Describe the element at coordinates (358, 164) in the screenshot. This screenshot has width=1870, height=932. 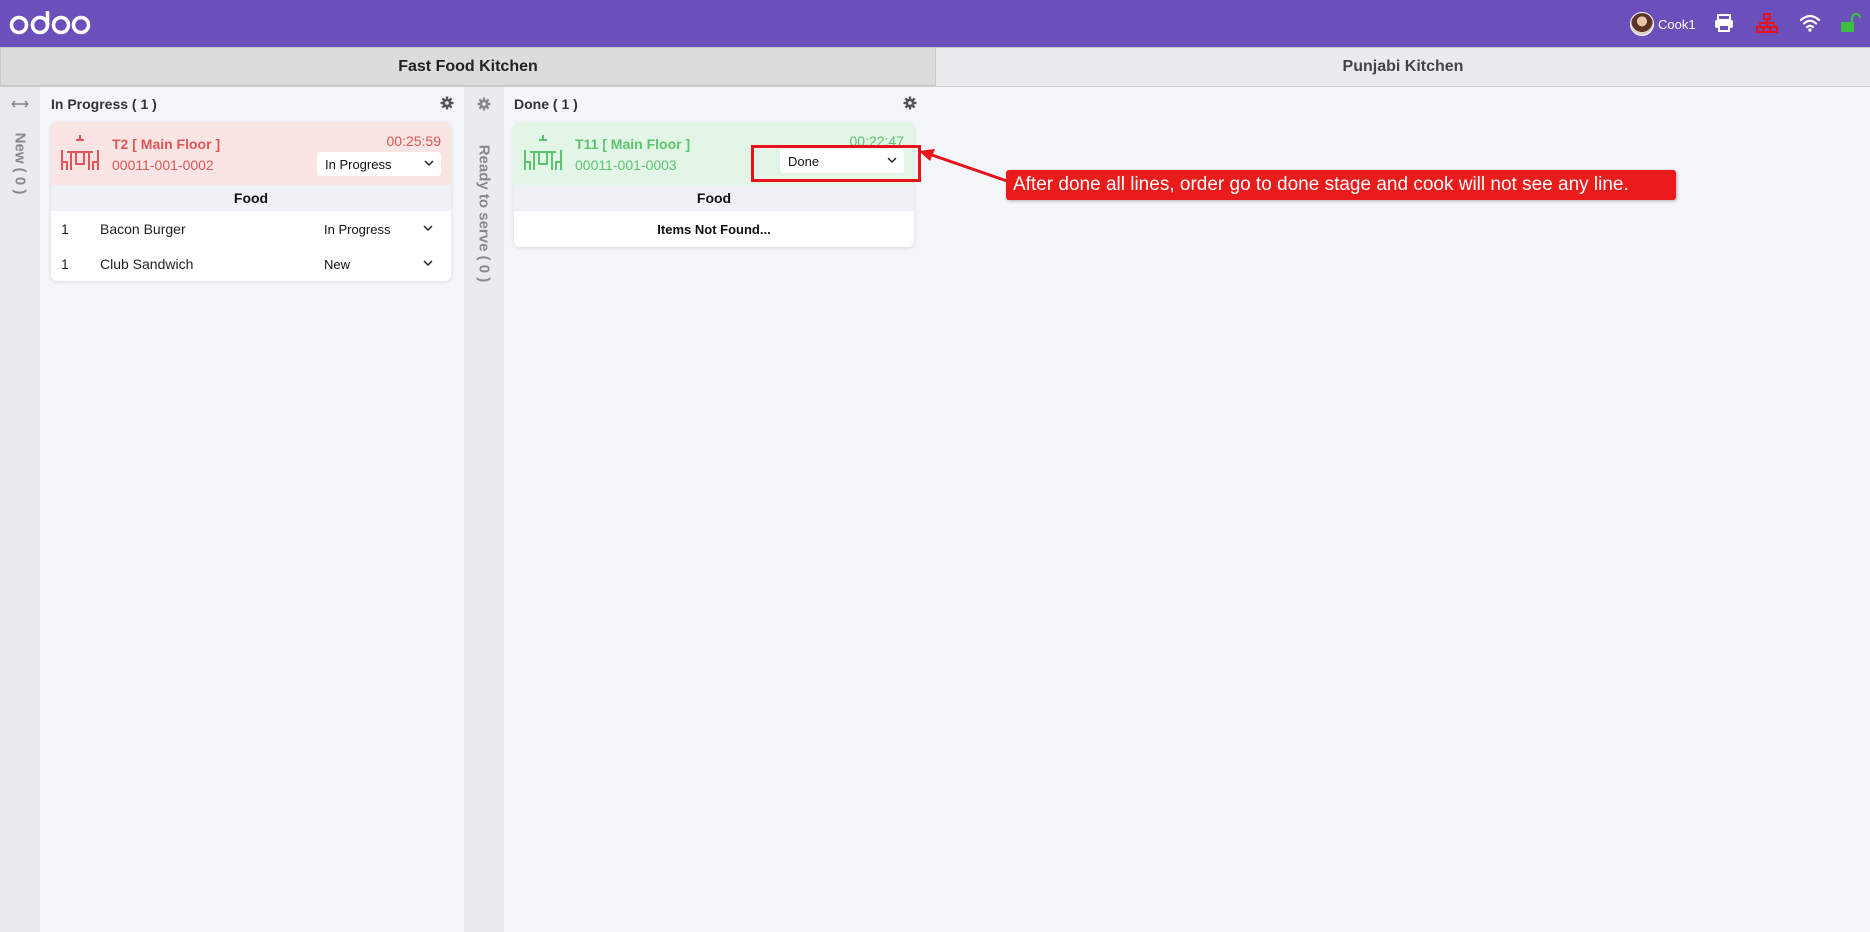
I see `order-status-value: In Progress` at that location.